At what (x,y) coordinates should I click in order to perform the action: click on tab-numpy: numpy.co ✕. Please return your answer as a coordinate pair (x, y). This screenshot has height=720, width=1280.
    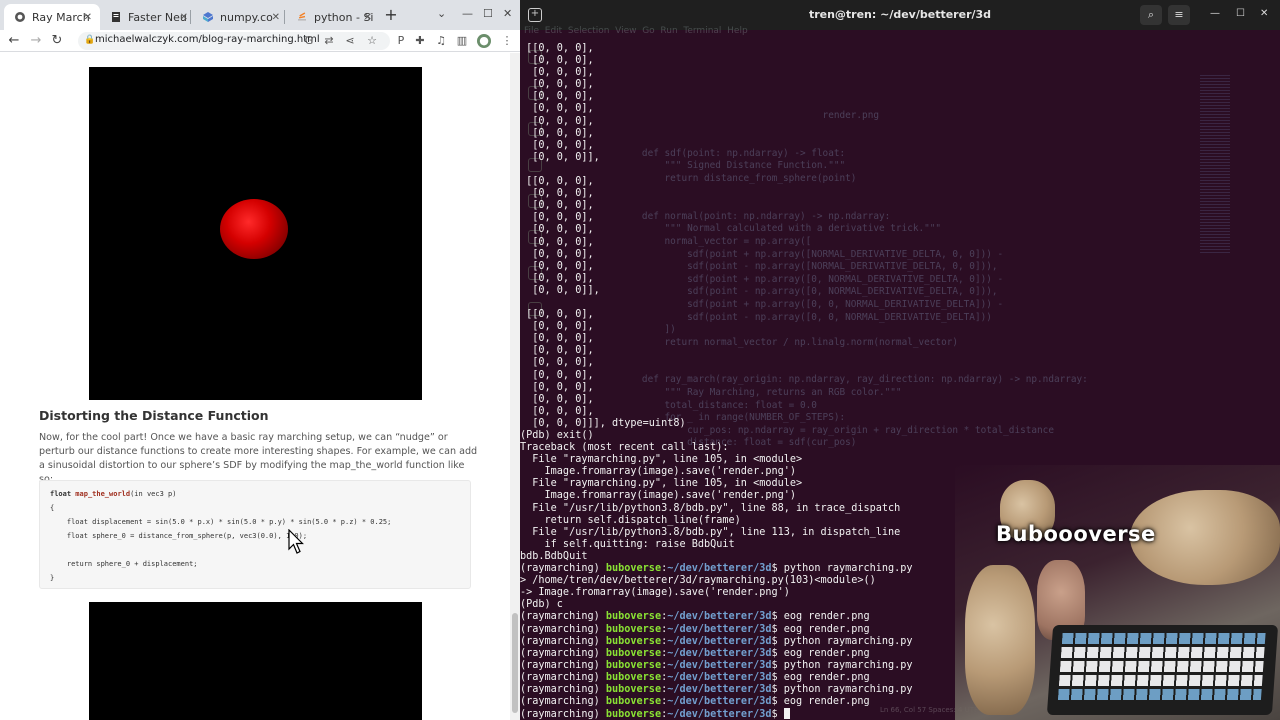
    Looking at the image, I should click on (240, 17).